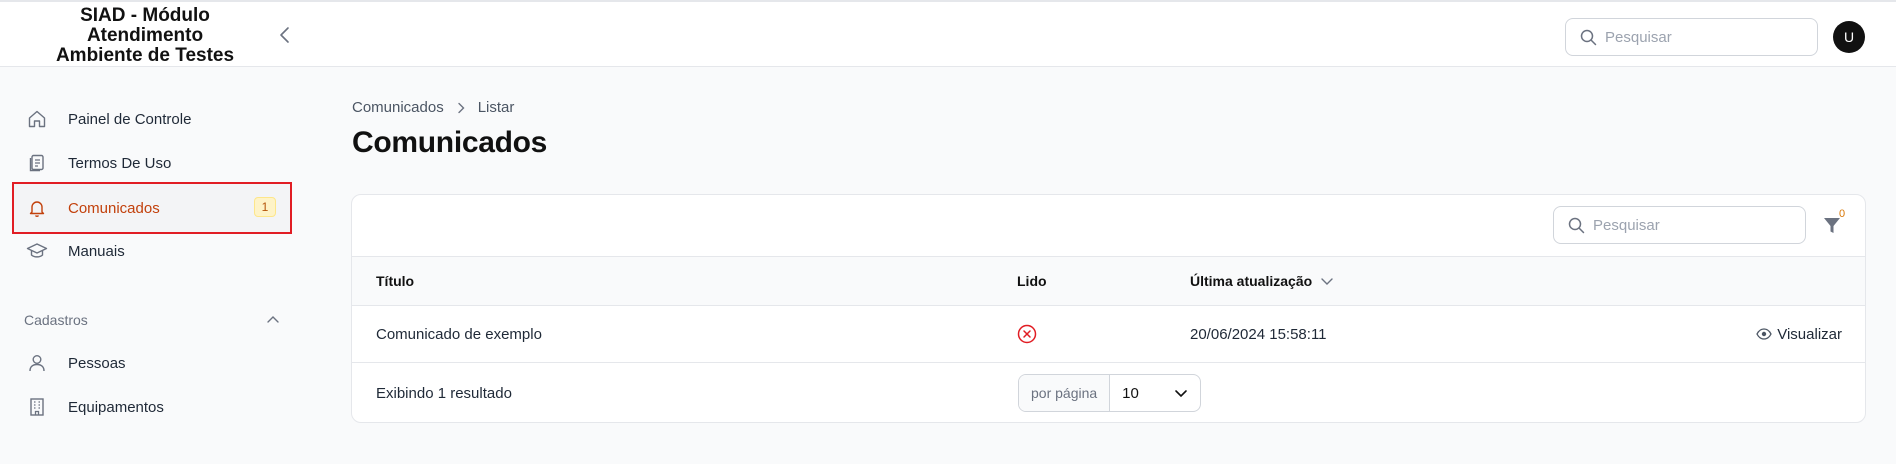 The width and height of the screenshot is (1896, 464). Describe the element at coordinates (461, 108) in the screenshot. I see `chevron-right-icon` at that location.